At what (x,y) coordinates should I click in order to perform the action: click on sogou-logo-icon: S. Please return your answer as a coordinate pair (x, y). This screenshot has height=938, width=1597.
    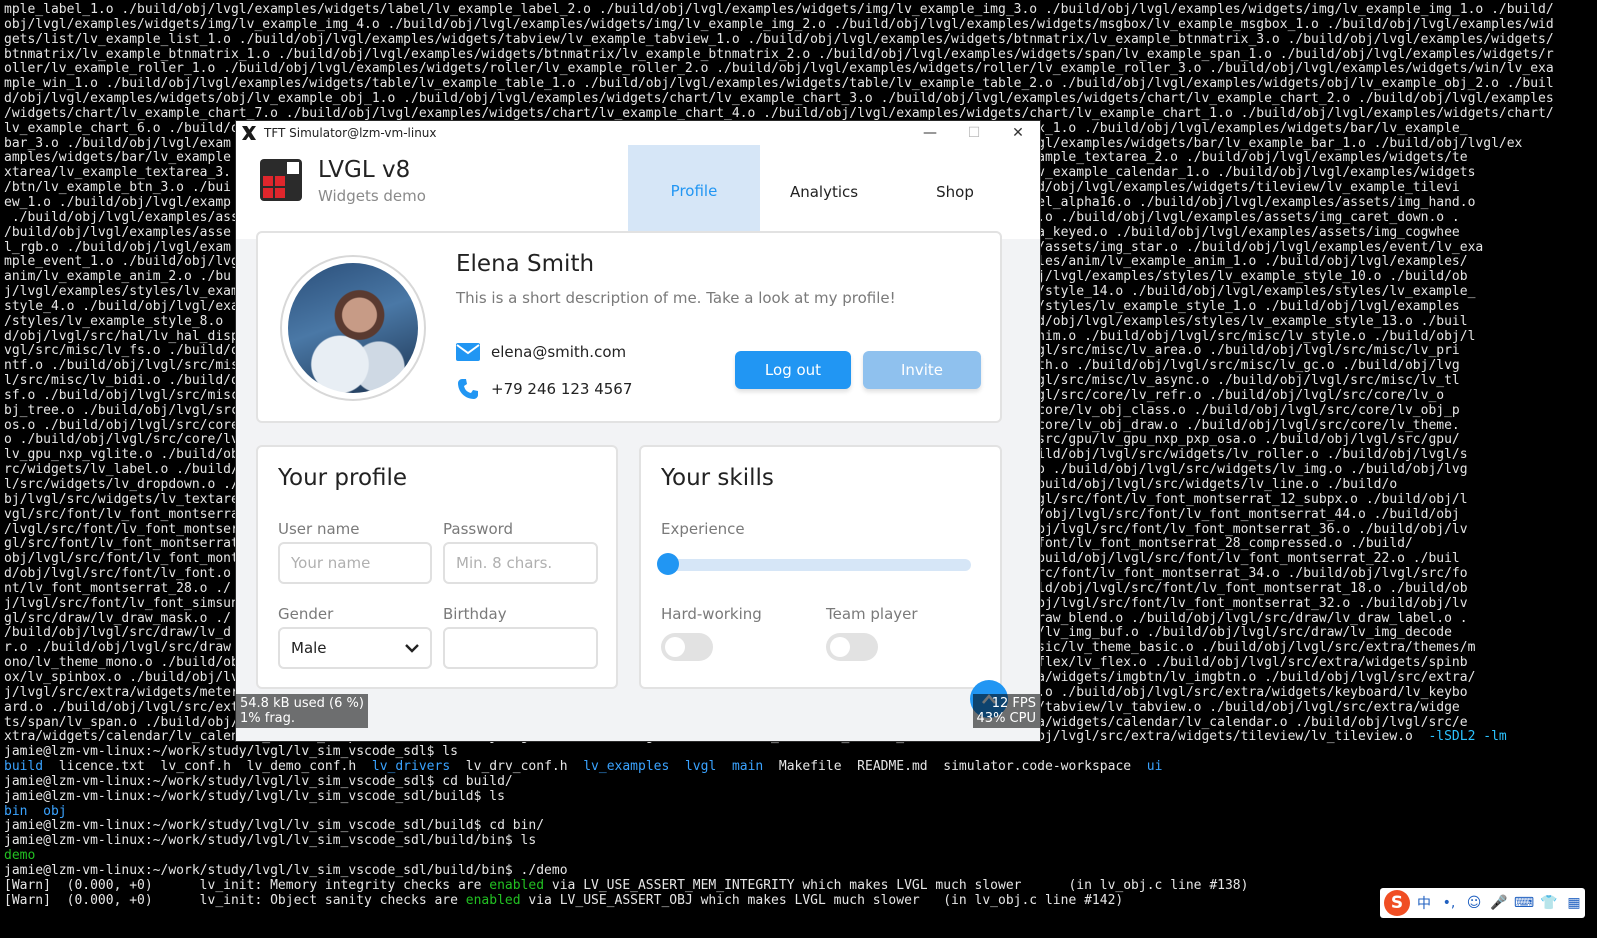
    Looking at the image, I should click on (1397, 903).